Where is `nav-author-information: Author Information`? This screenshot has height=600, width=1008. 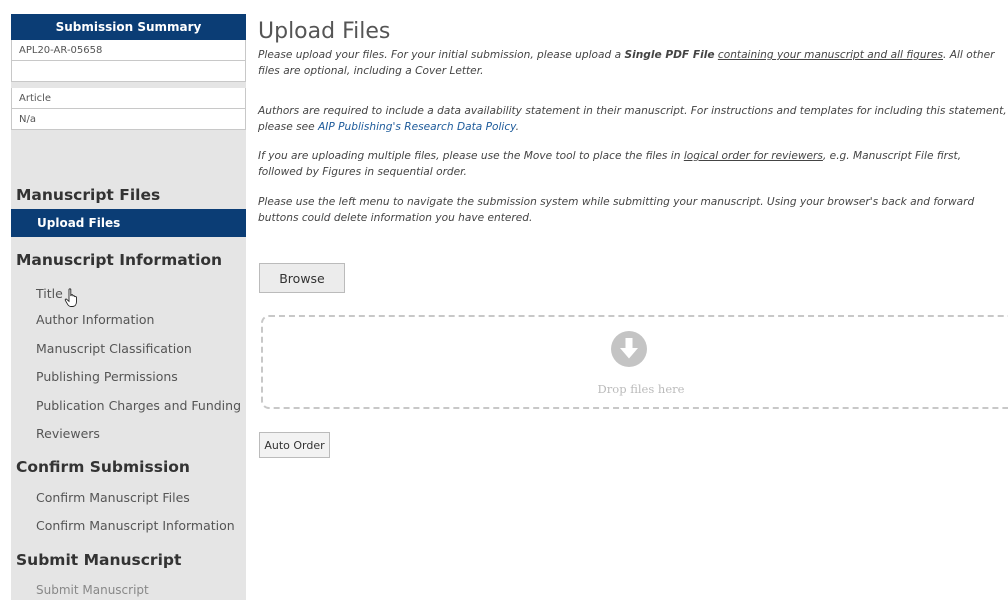 nav-author-information: Author Information is located at coordinates (95, 319).